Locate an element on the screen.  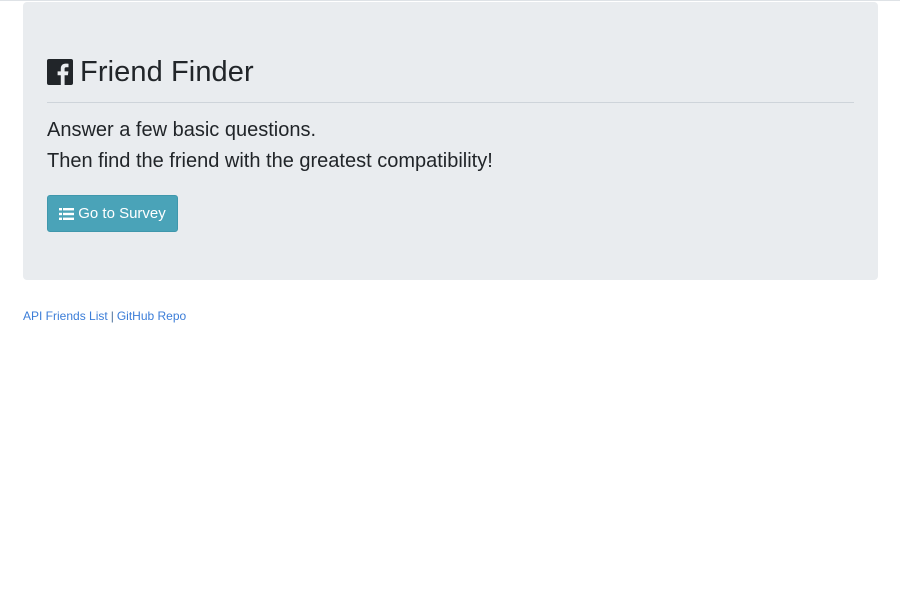
list-icon is located at coordinates (67, 213).